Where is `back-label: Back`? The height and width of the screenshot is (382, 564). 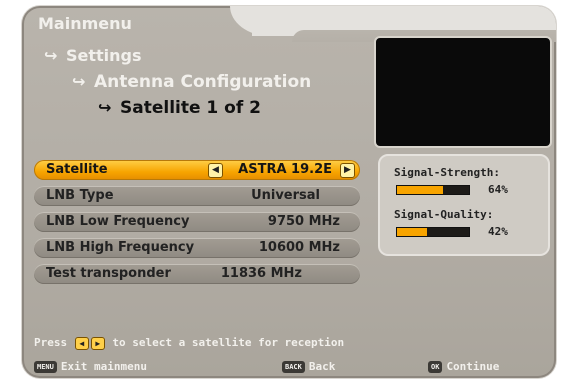
back-label: Back is located at coordinates (322, 366).